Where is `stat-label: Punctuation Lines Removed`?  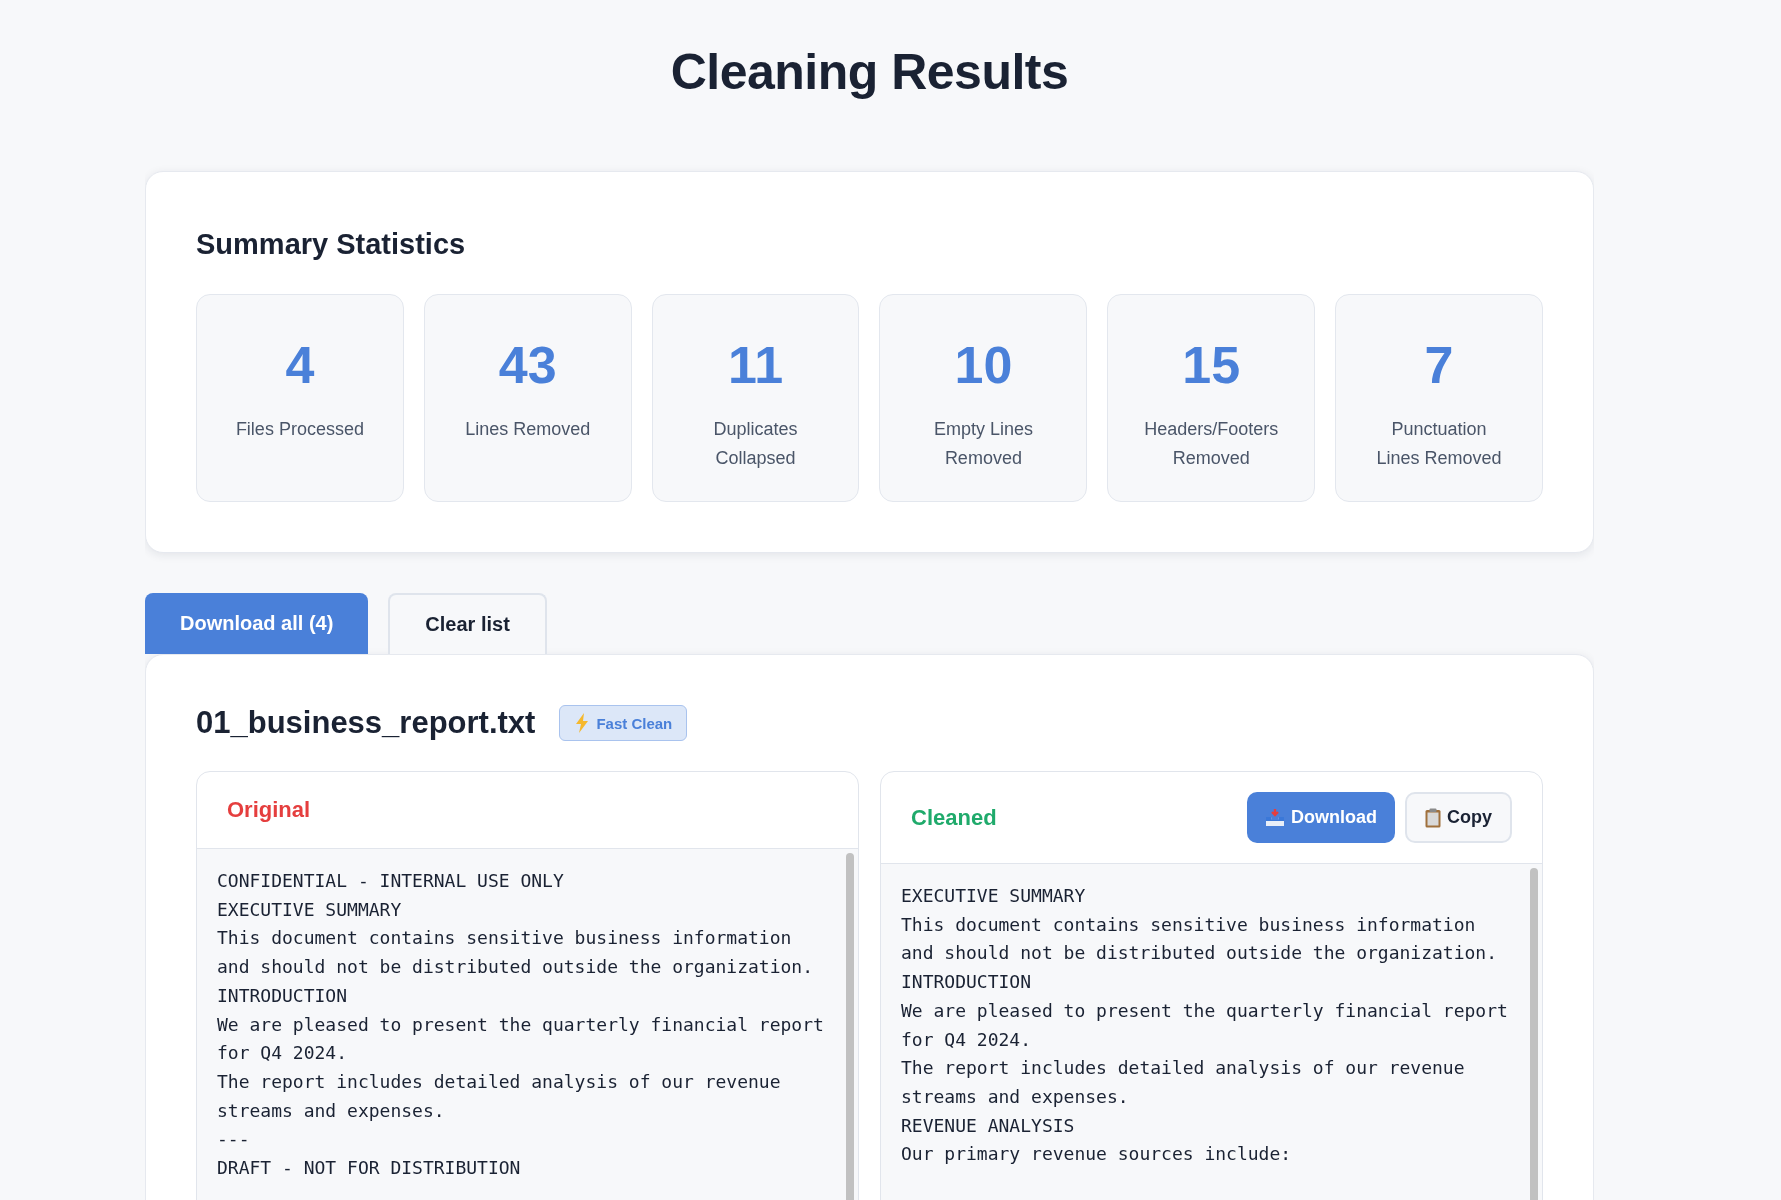 stat-label: Punctuation Lines Removed is located at coordinates (1439, 444).